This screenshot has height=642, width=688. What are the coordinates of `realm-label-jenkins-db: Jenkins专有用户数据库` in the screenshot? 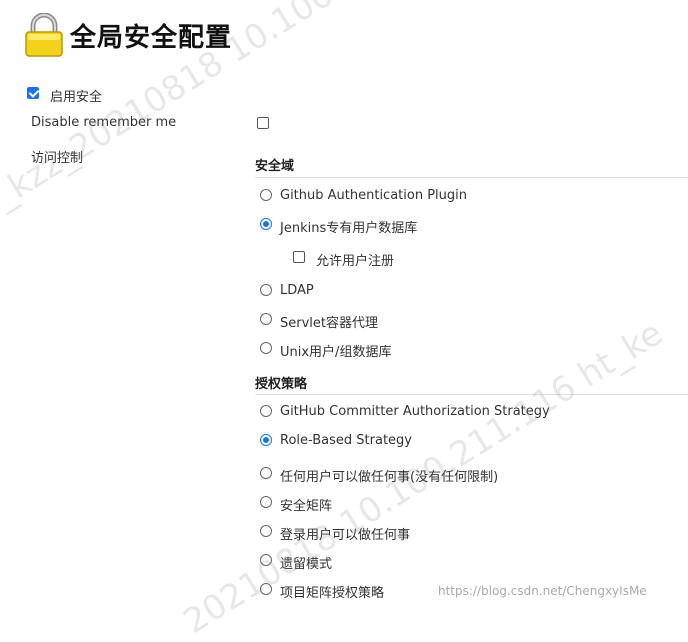 It's located at (349, 228).